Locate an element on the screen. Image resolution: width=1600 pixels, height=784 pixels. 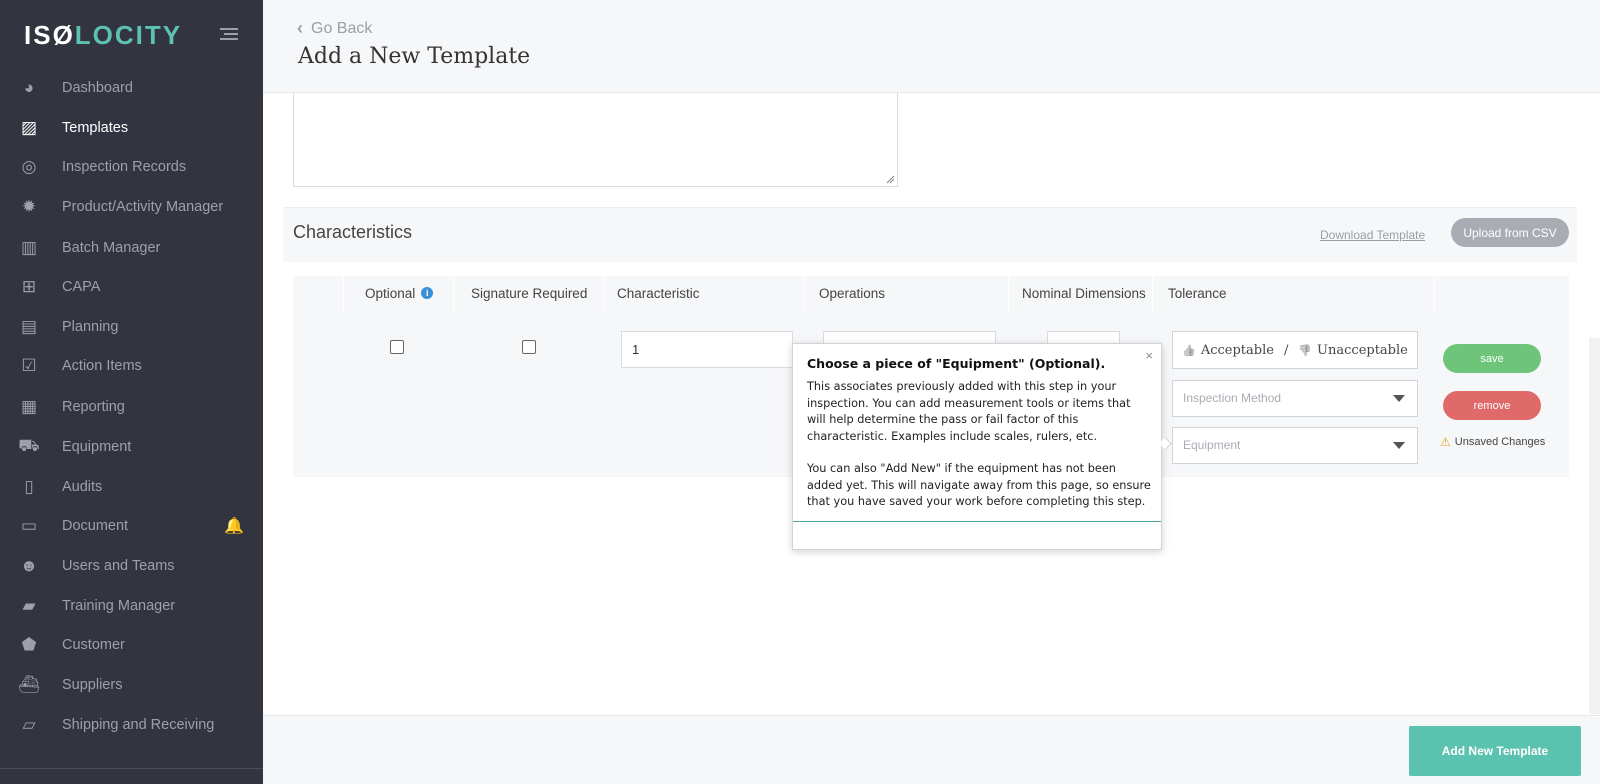
sidebar-item-templates: ▨ Templates is located at coordinates (131, 128).